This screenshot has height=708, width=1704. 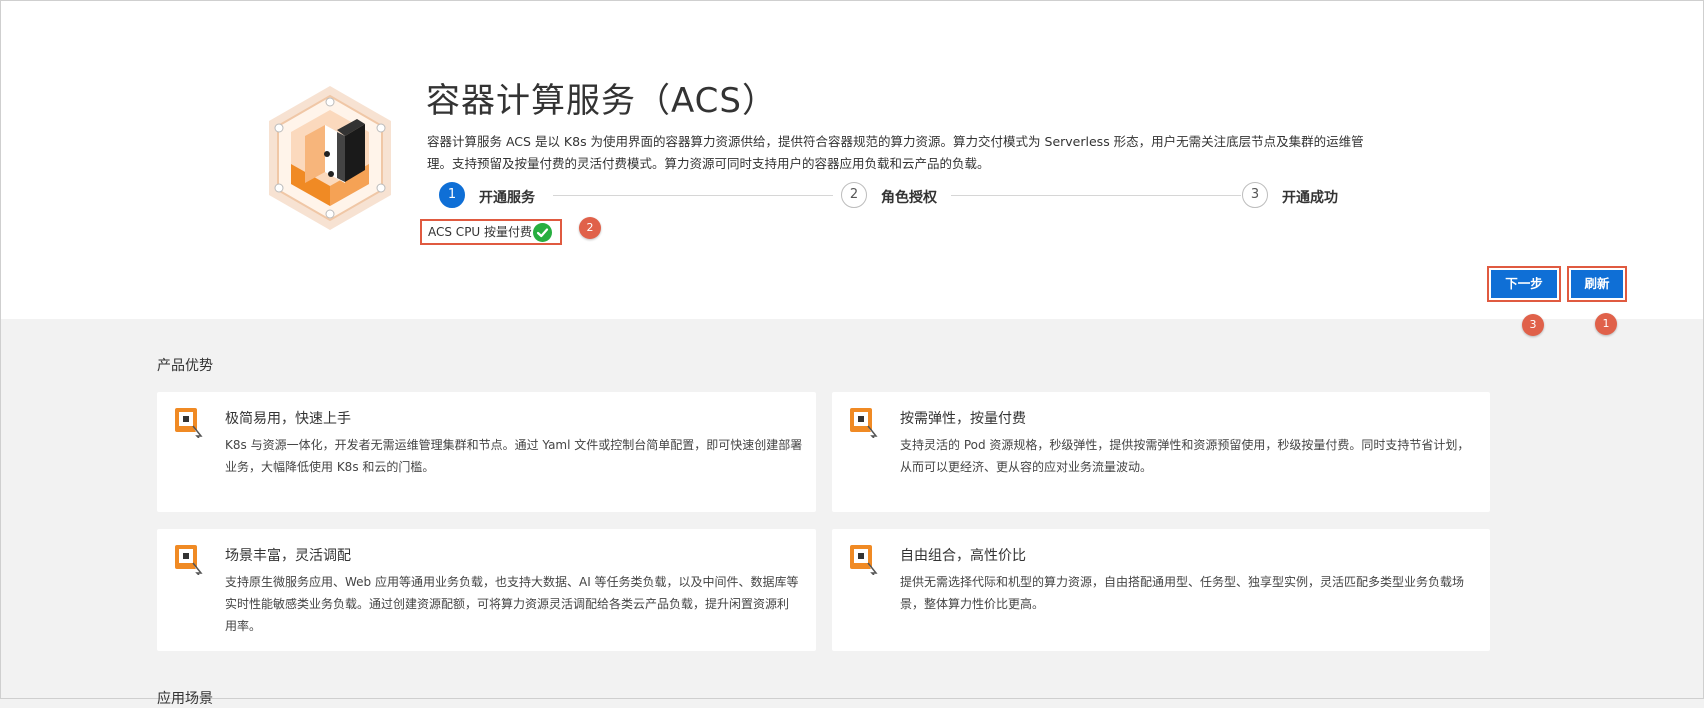 I want to click on refresh-button: 刷新, so click(x=1597, y=284).